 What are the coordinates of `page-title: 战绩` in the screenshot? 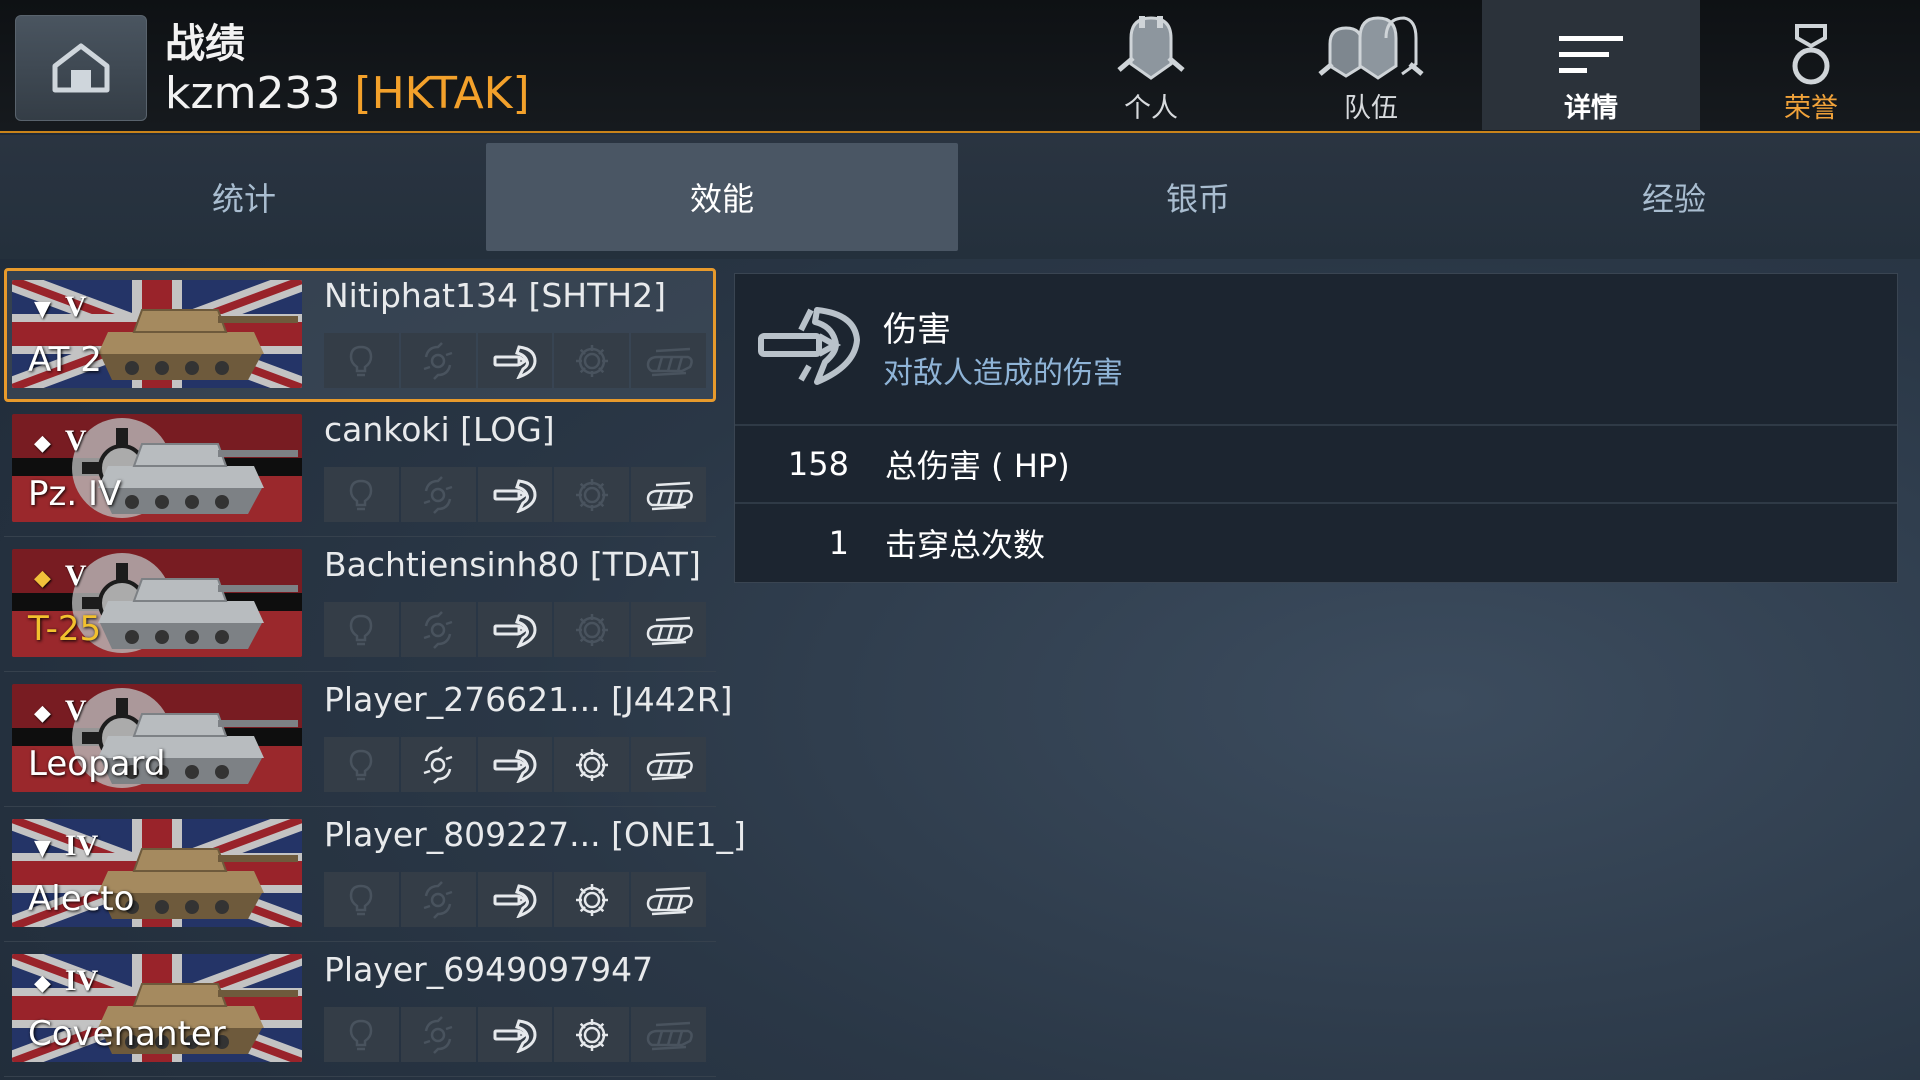 It's located at (205, 44).